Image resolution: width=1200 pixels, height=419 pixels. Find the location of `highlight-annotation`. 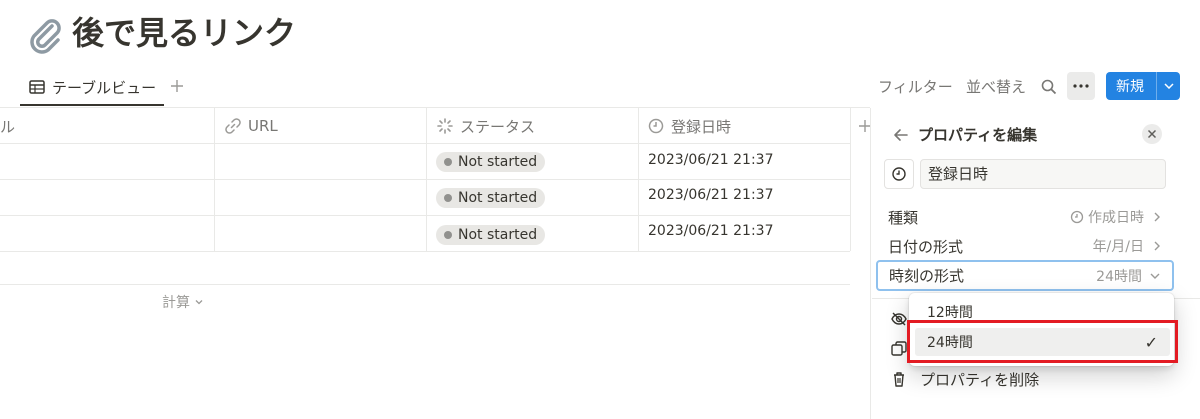

highlight-annotation is located at coordinates (1042, 341).